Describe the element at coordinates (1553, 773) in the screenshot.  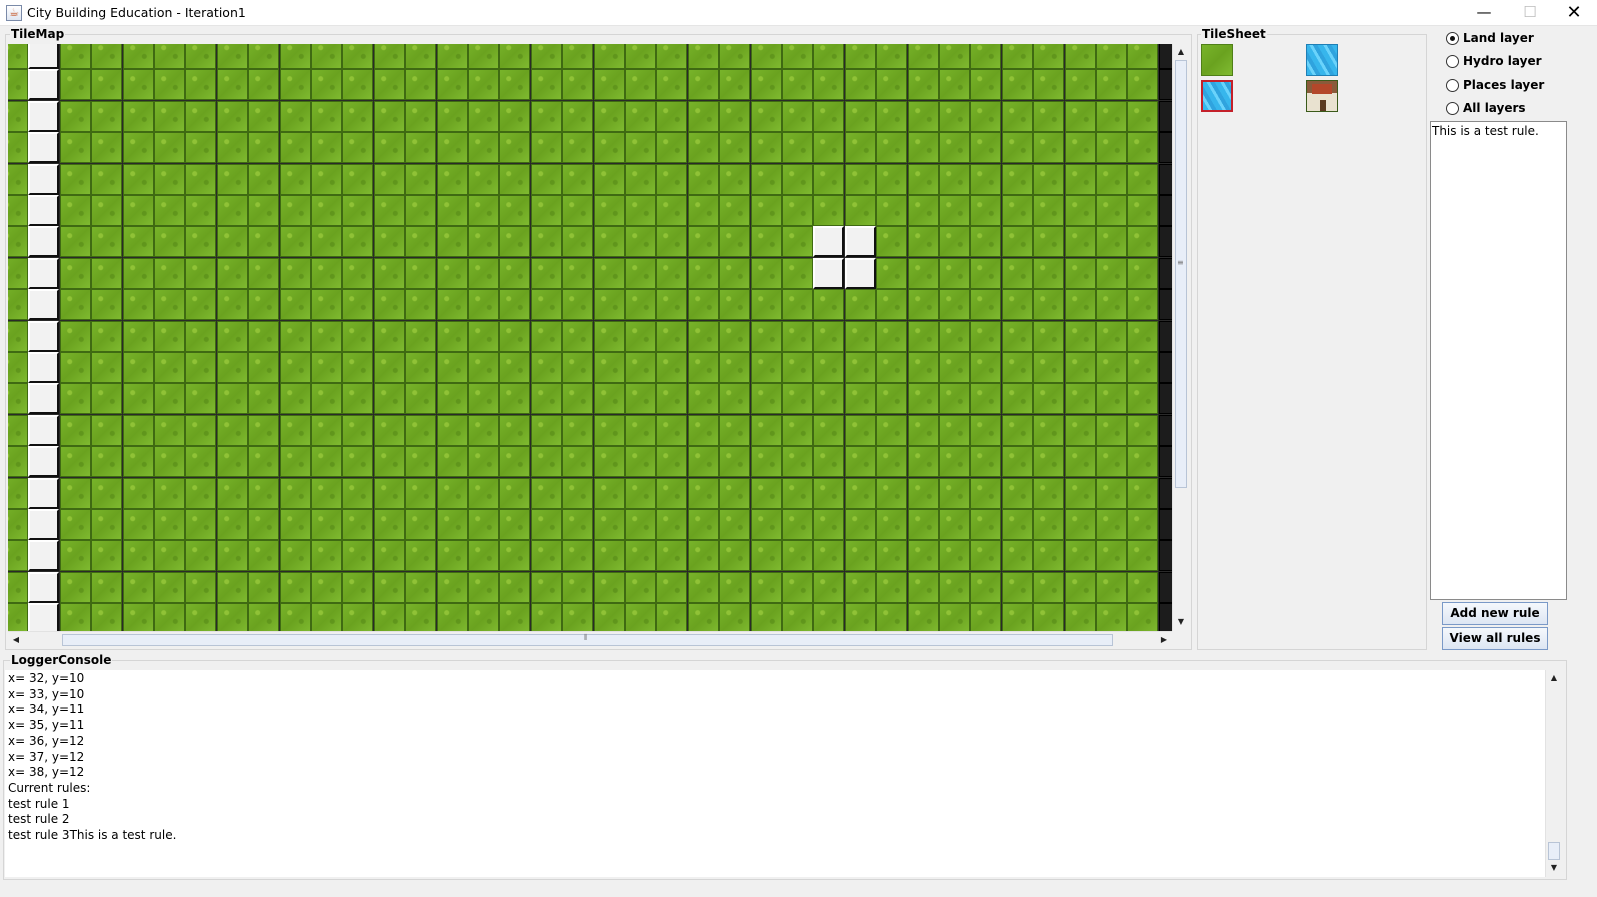
I see `logger-vertical-scrollbar: ▲ ▼` at that location.